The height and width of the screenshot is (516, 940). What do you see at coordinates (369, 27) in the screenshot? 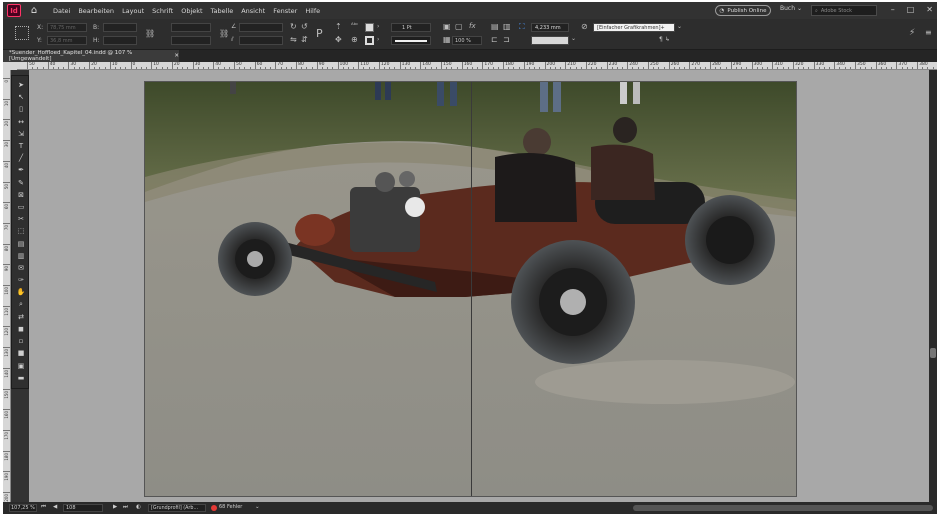
I see `fill-swatch` at bounding box center [369, 27].